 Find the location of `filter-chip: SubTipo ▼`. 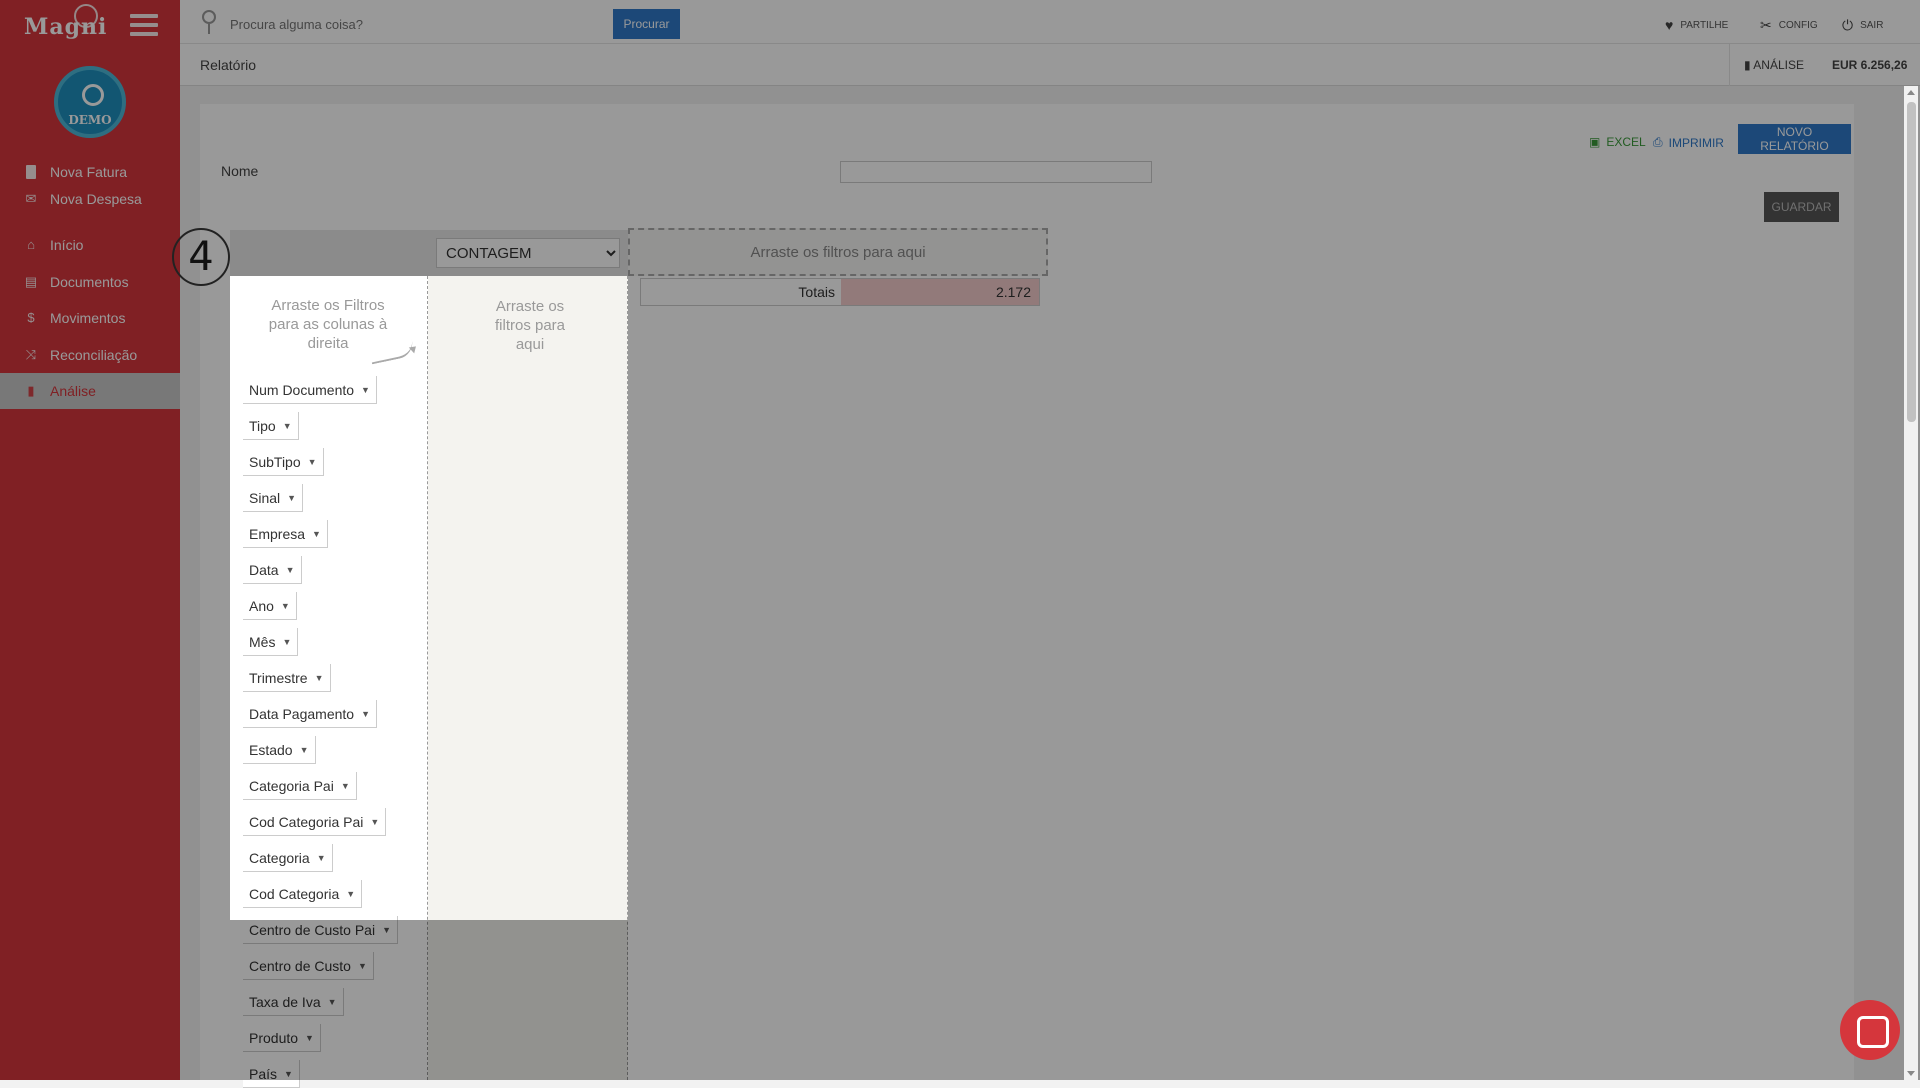

filter-chip: SubTipo ▼ is located at coordinates (283, 462).